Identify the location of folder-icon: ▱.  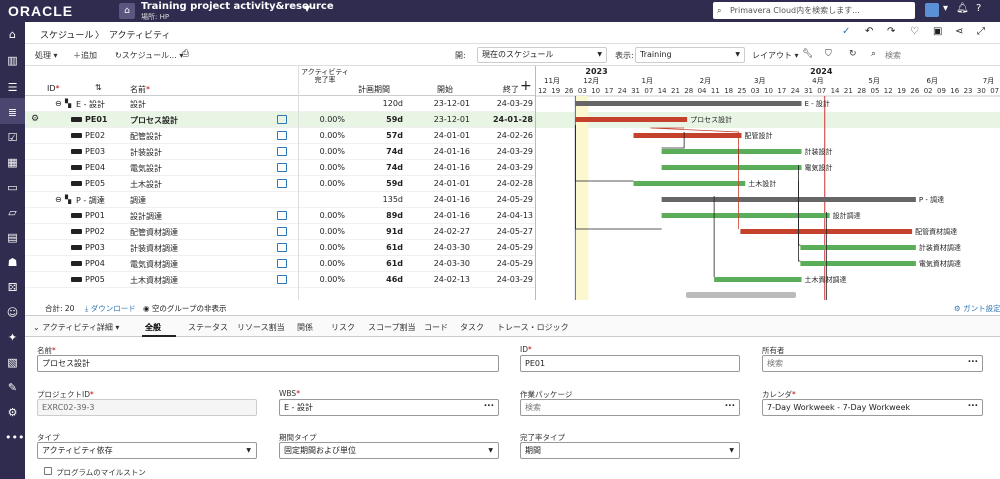
(12, 212).